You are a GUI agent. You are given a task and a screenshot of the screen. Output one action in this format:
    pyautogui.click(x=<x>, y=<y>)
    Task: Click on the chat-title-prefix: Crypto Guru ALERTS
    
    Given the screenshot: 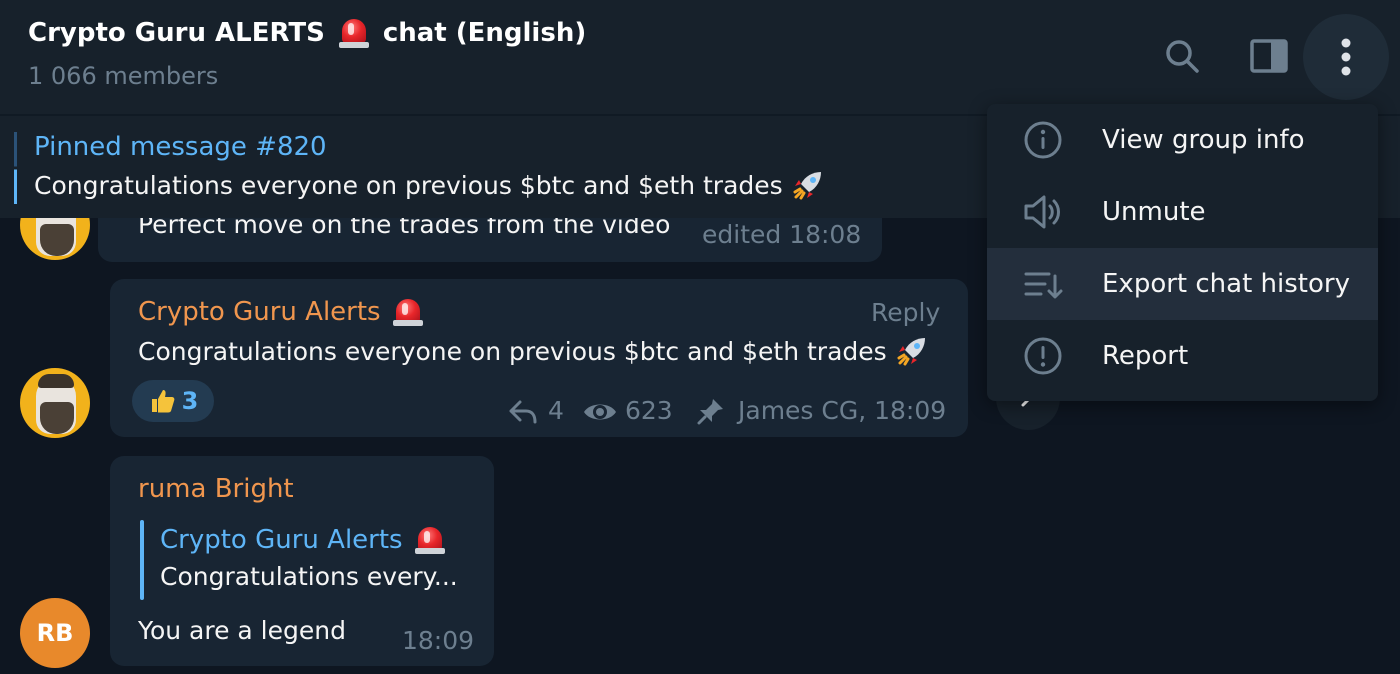 What is the action you would take?
    pyautogui.click(x=176, y=33)
    